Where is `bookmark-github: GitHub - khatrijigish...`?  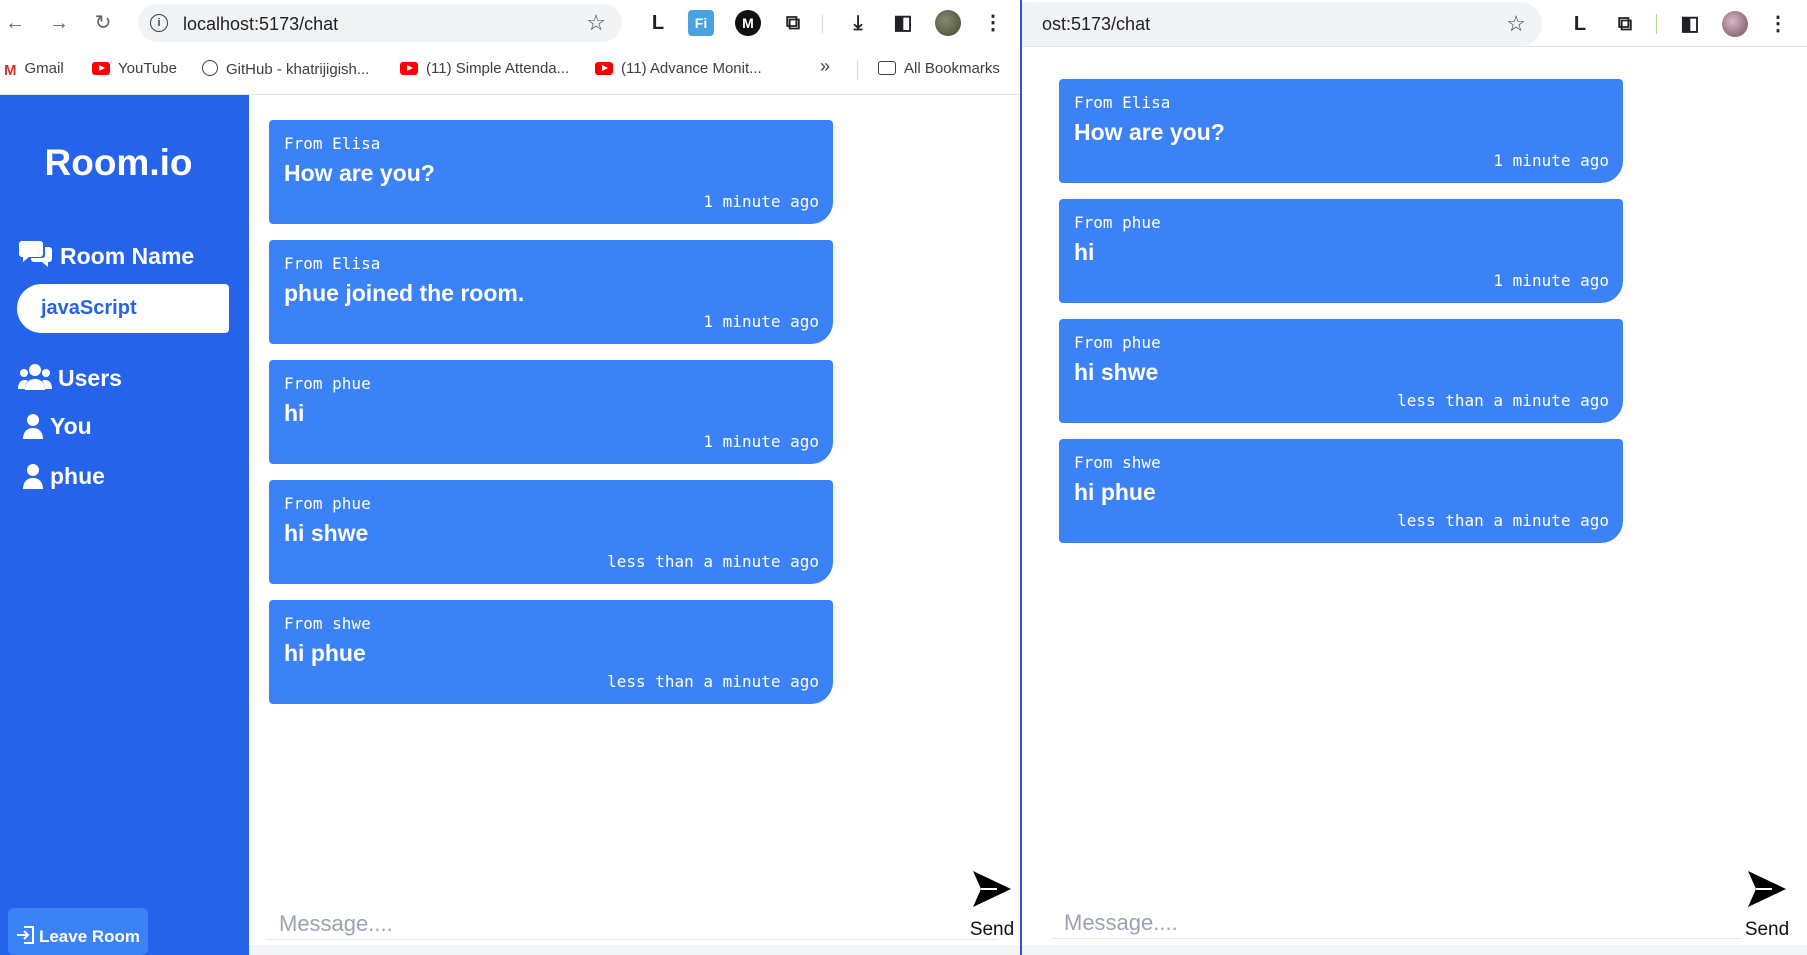 bookmark-github: GitHub - khatrijigish... is located at coordinates (285, 69).